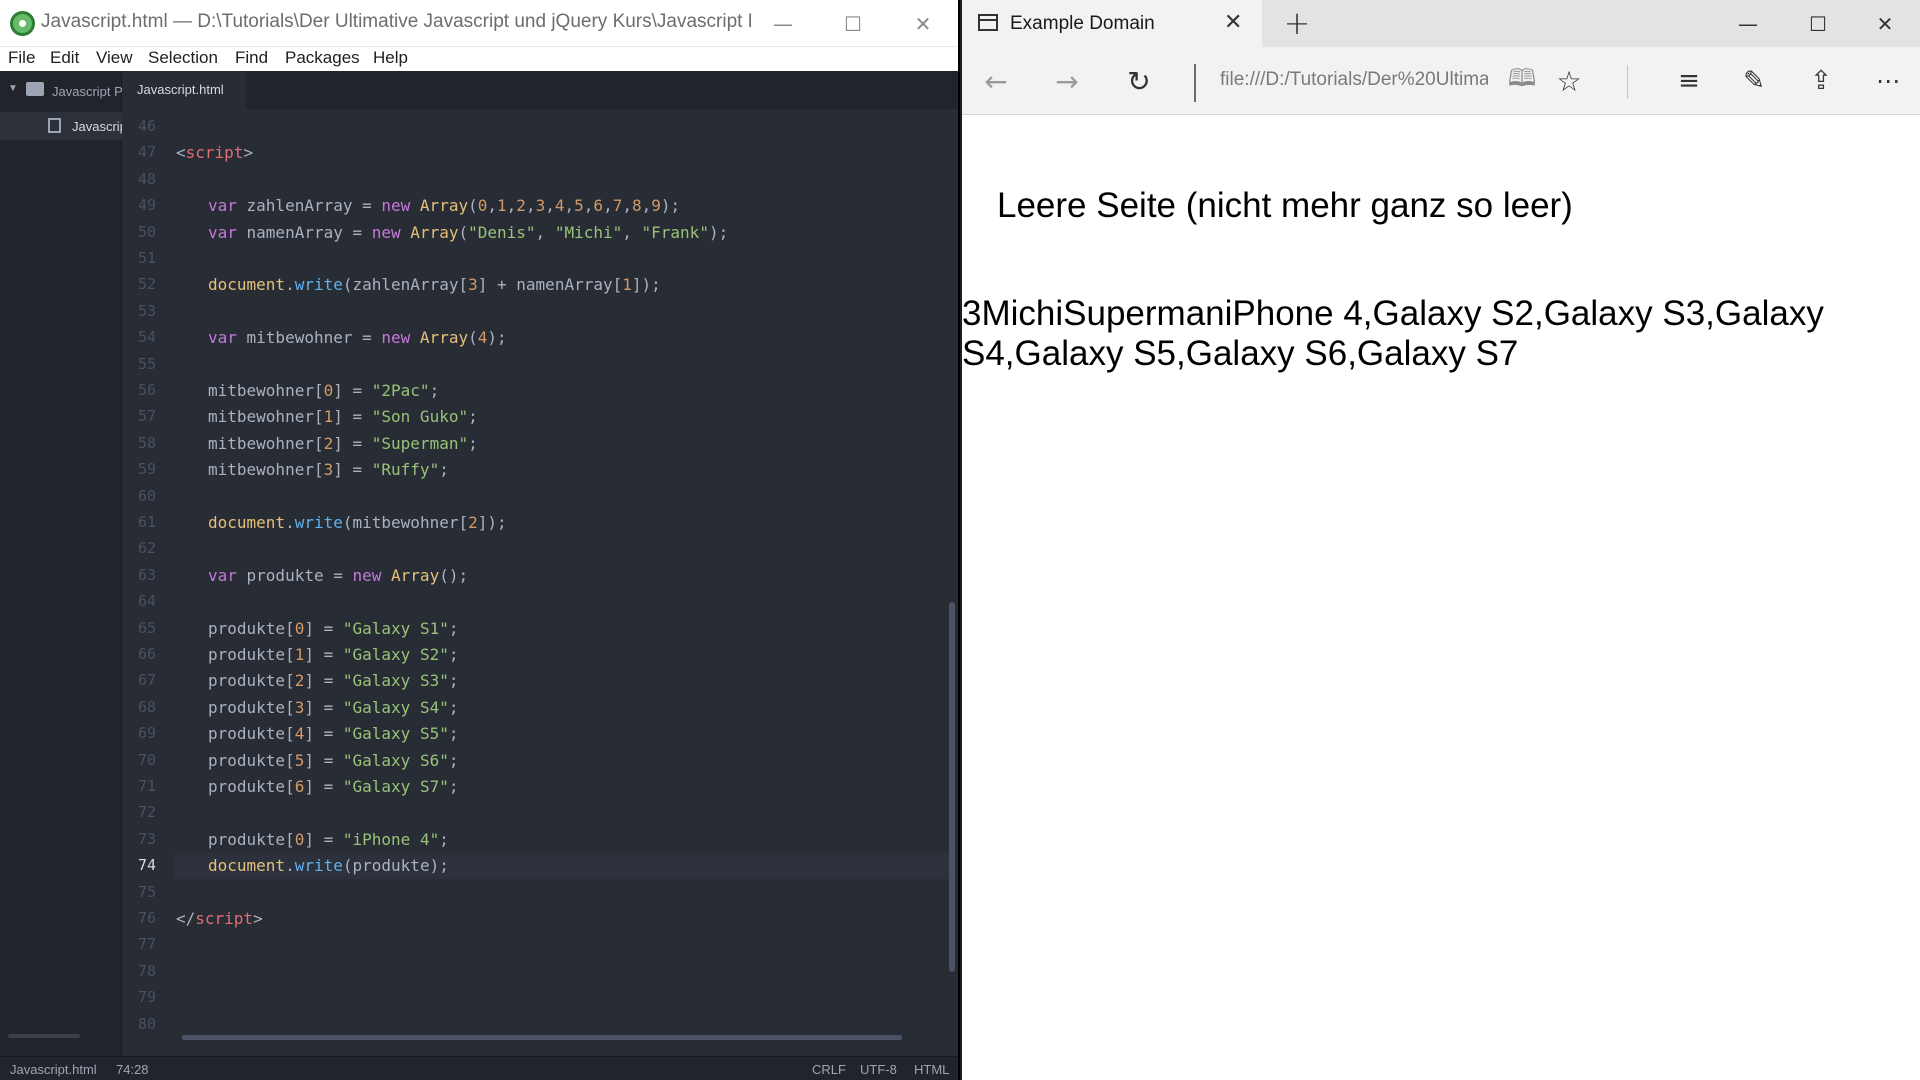 The image size is (1920, 1080). What do you see at coordinates (44, 1036) in the screenshot?
I see `tree-scrollbar` at bounding box center [44, 1036].